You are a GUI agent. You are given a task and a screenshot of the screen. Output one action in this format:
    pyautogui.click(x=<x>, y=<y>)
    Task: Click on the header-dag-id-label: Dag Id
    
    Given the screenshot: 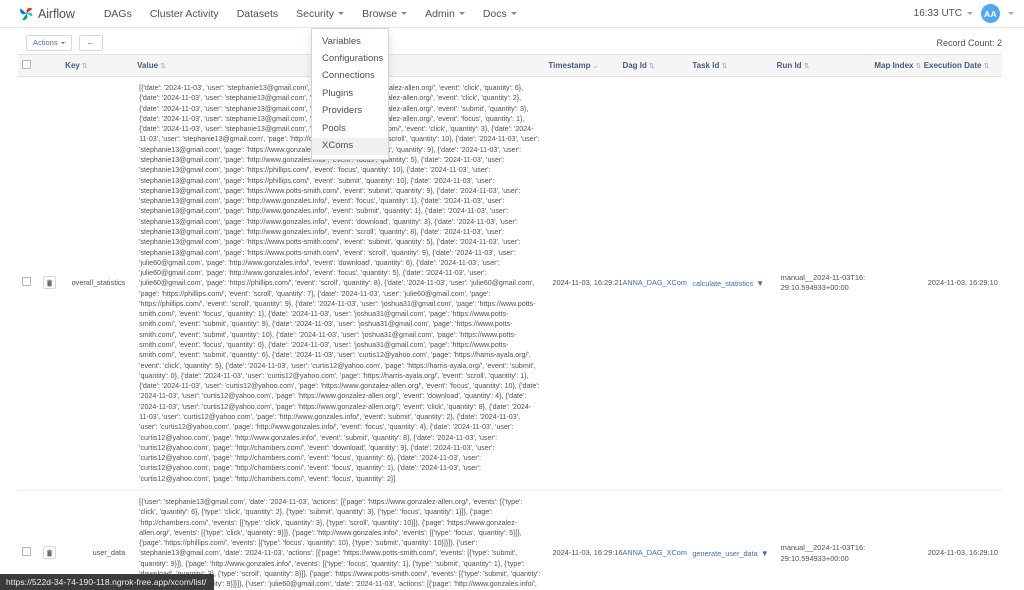 What is the action you would take?
    pyautogui.click(x=634, y=65)
    